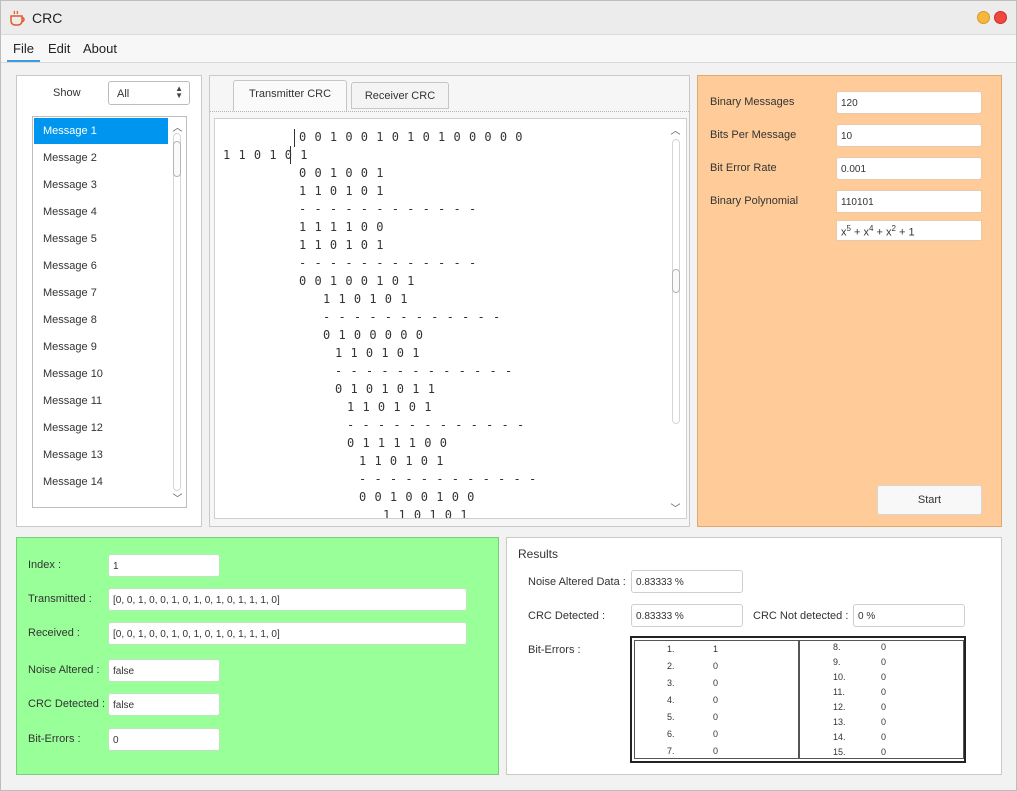  What do you see at coordinates (400, 95) in the screenshot?
I see `tab-receiver-crc: Receiver CRC` at bounding box center [400, 95].